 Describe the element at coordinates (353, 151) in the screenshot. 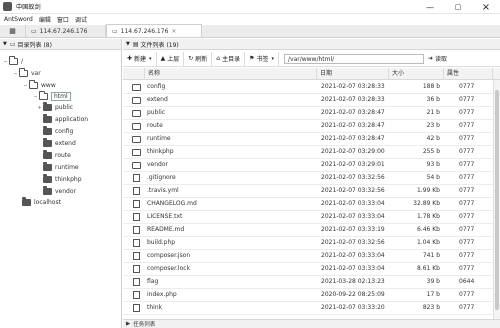

I see `file-date: 2021-02-07 03:29:00` at that location.